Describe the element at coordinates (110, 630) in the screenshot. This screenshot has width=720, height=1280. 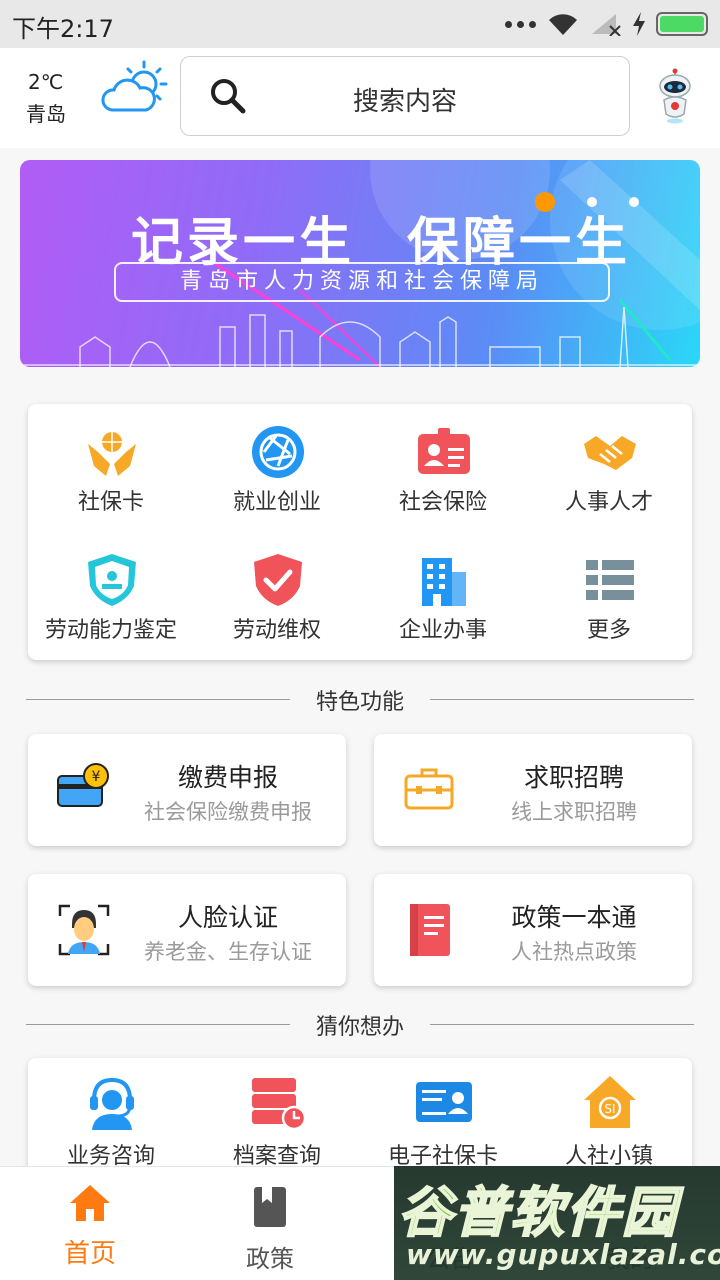
I see `service-label: 劳动能力鉴定` at that location.